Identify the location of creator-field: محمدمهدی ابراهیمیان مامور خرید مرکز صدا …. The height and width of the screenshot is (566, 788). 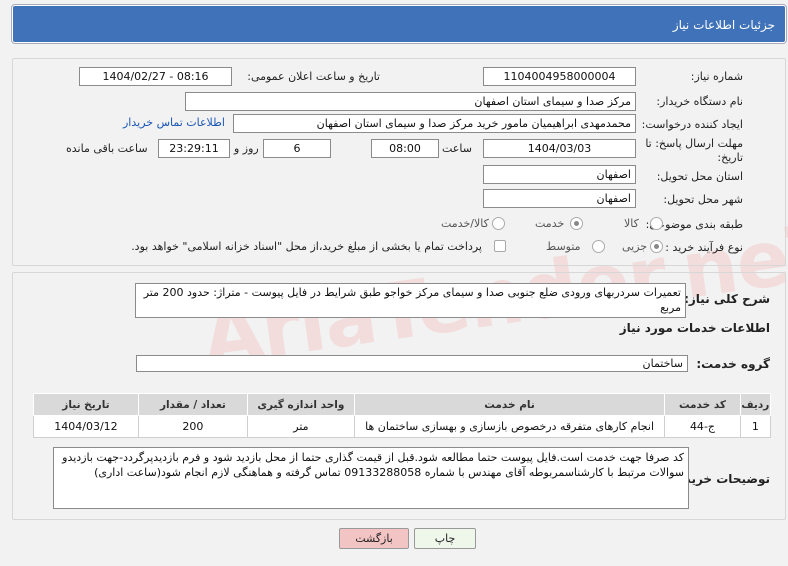
(434, 123).